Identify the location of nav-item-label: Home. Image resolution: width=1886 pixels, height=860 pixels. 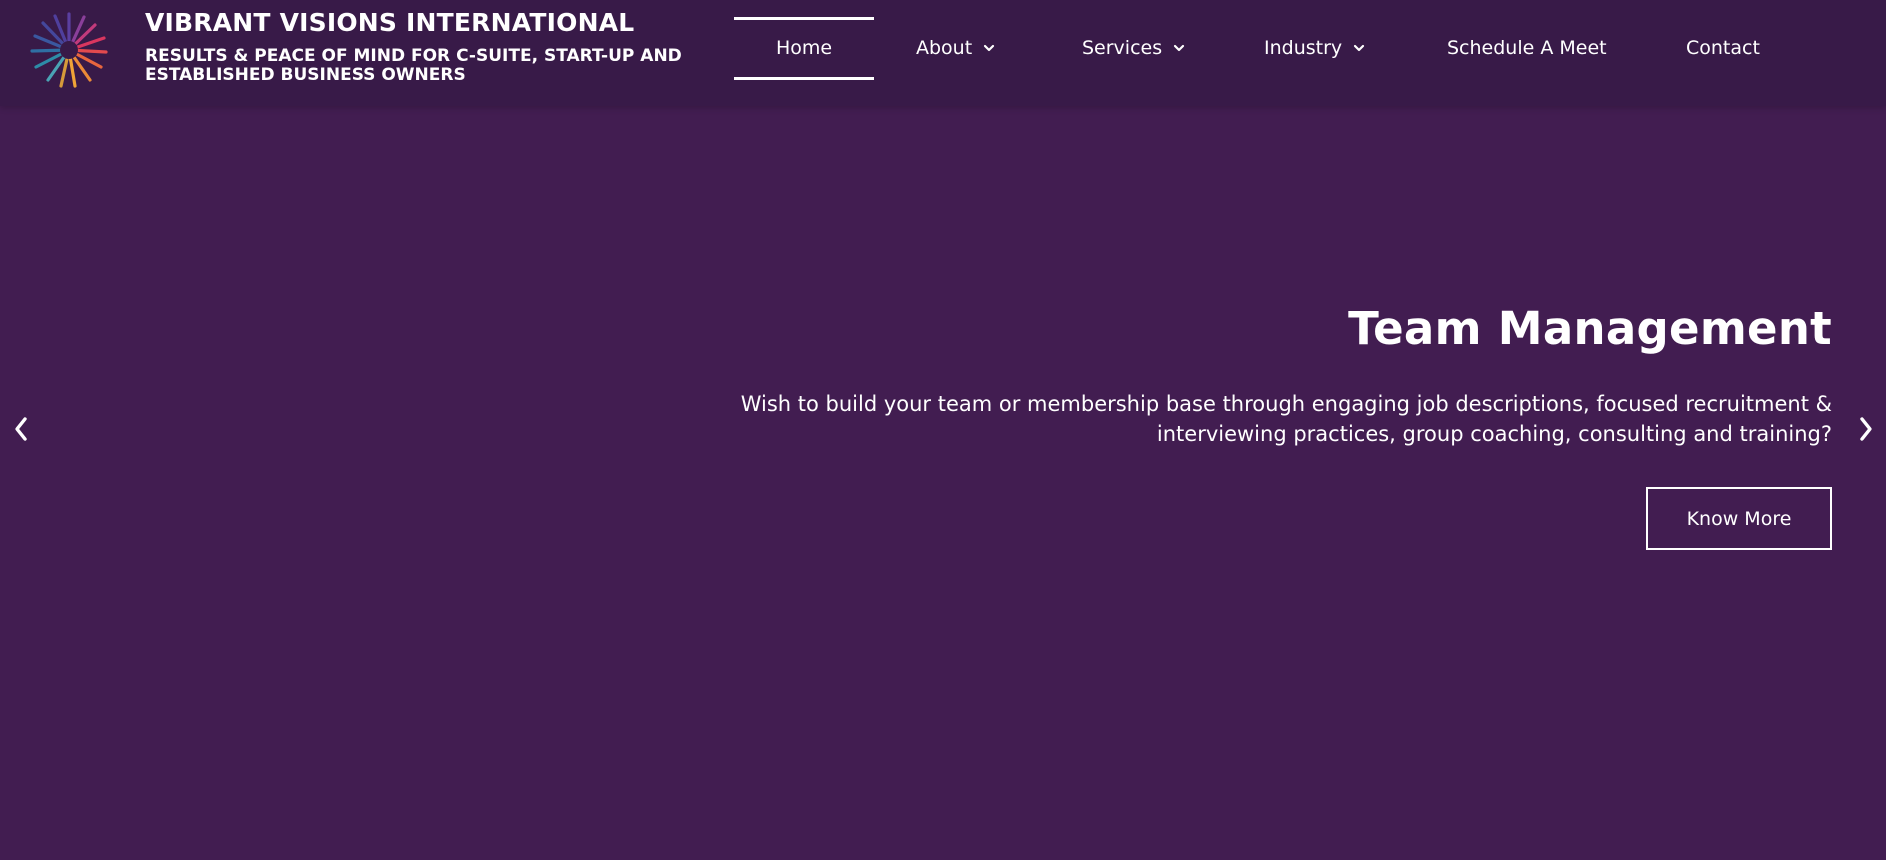
(804, 48).